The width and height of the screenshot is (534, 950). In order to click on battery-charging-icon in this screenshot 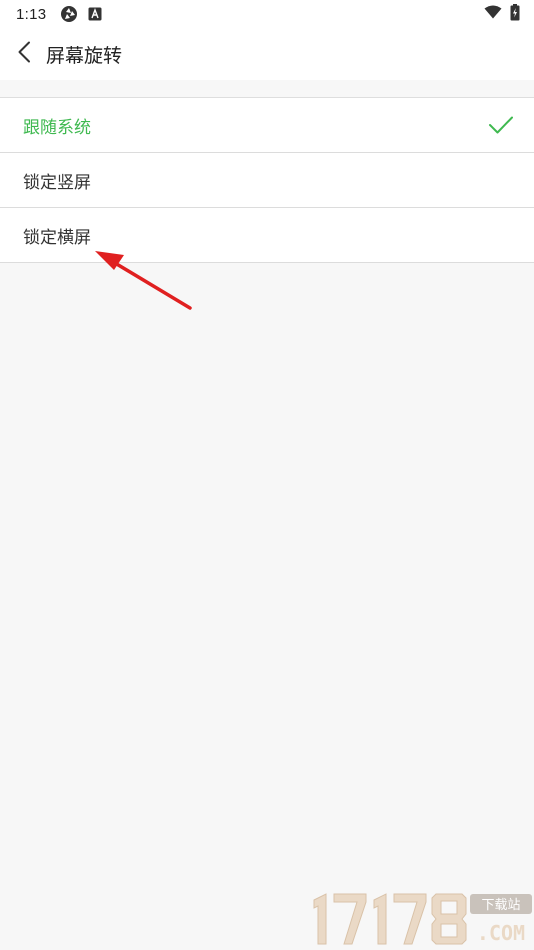, I will do `click(515, 14)`.